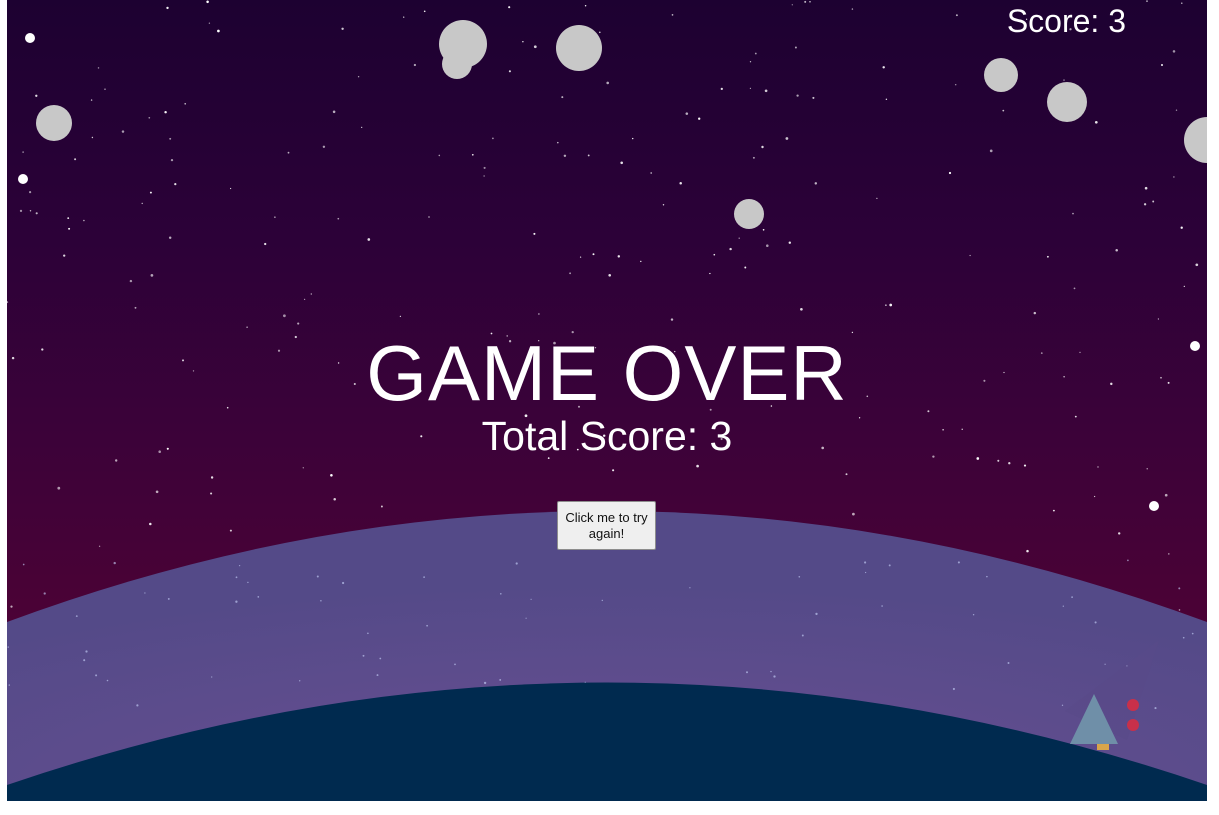 This screenshot has height=815, width=1219. I want to click on asteroid-icon, so click(457, 64).